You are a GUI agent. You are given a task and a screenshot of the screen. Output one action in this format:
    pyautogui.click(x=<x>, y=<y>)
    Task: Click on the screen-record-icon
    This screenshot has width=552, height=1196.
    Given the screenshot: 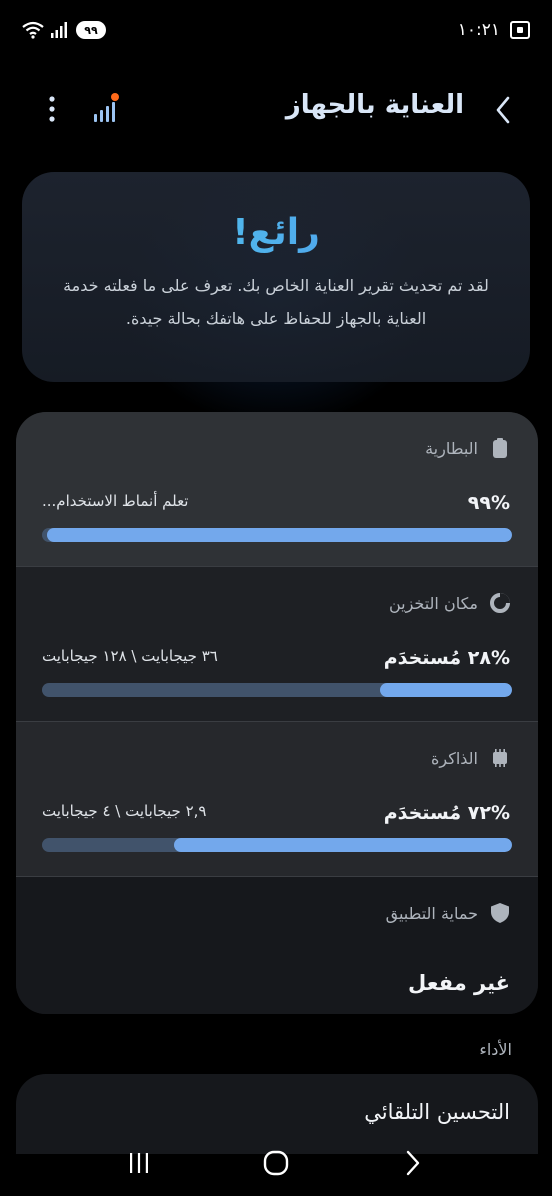 What is the action you would take?
    pyautogui.click(x=520, y=30)
    